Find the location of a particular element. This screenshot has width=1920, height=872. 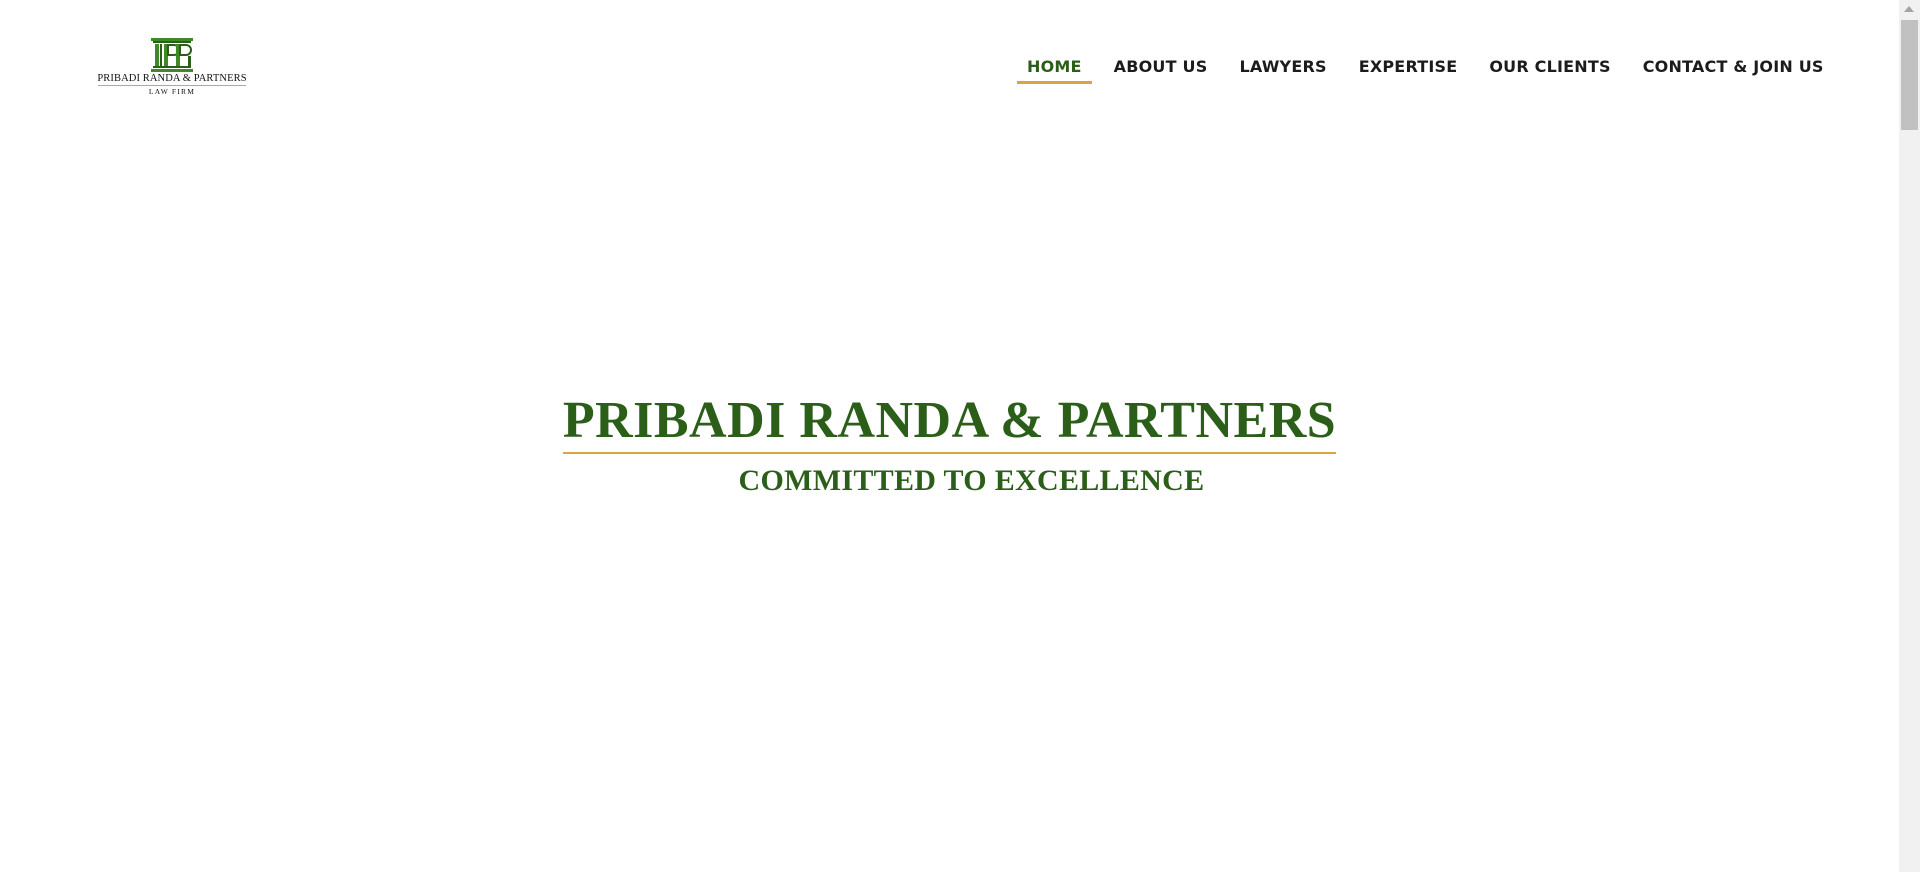

scroll-thumb is located at coordinates (1909, 75).